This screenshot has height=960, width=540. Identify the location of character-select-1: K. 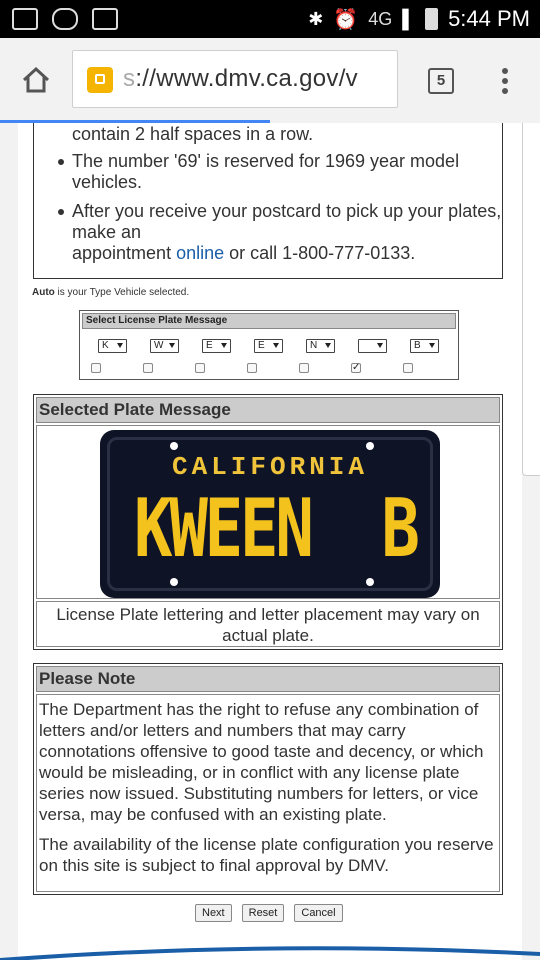
(112, 346).